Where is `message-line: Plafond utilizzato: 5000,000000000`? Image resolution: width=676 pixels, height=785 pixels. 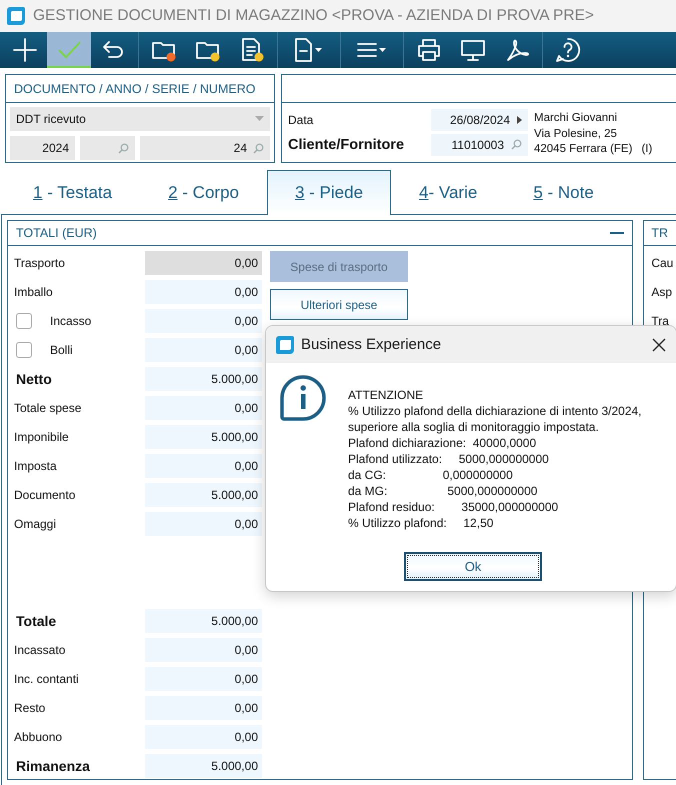 message-line: Plafond utilizzato: 5000,000000000 is located at coordinates (449, 459).